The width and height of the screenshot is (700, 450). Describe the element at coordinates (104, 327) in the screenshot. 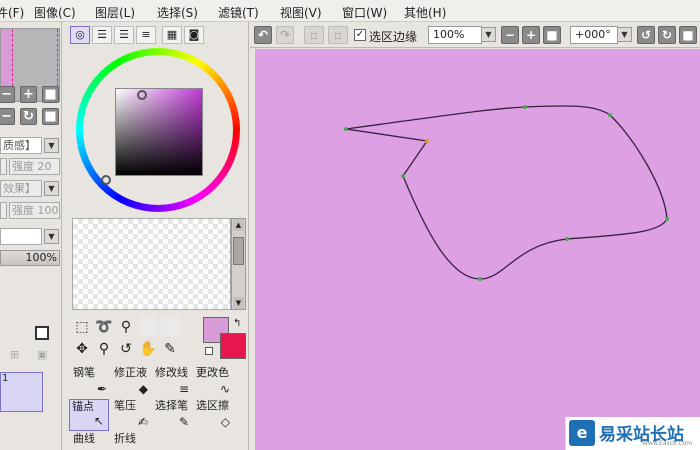

I see `lasso-icon: ➰` at that location.